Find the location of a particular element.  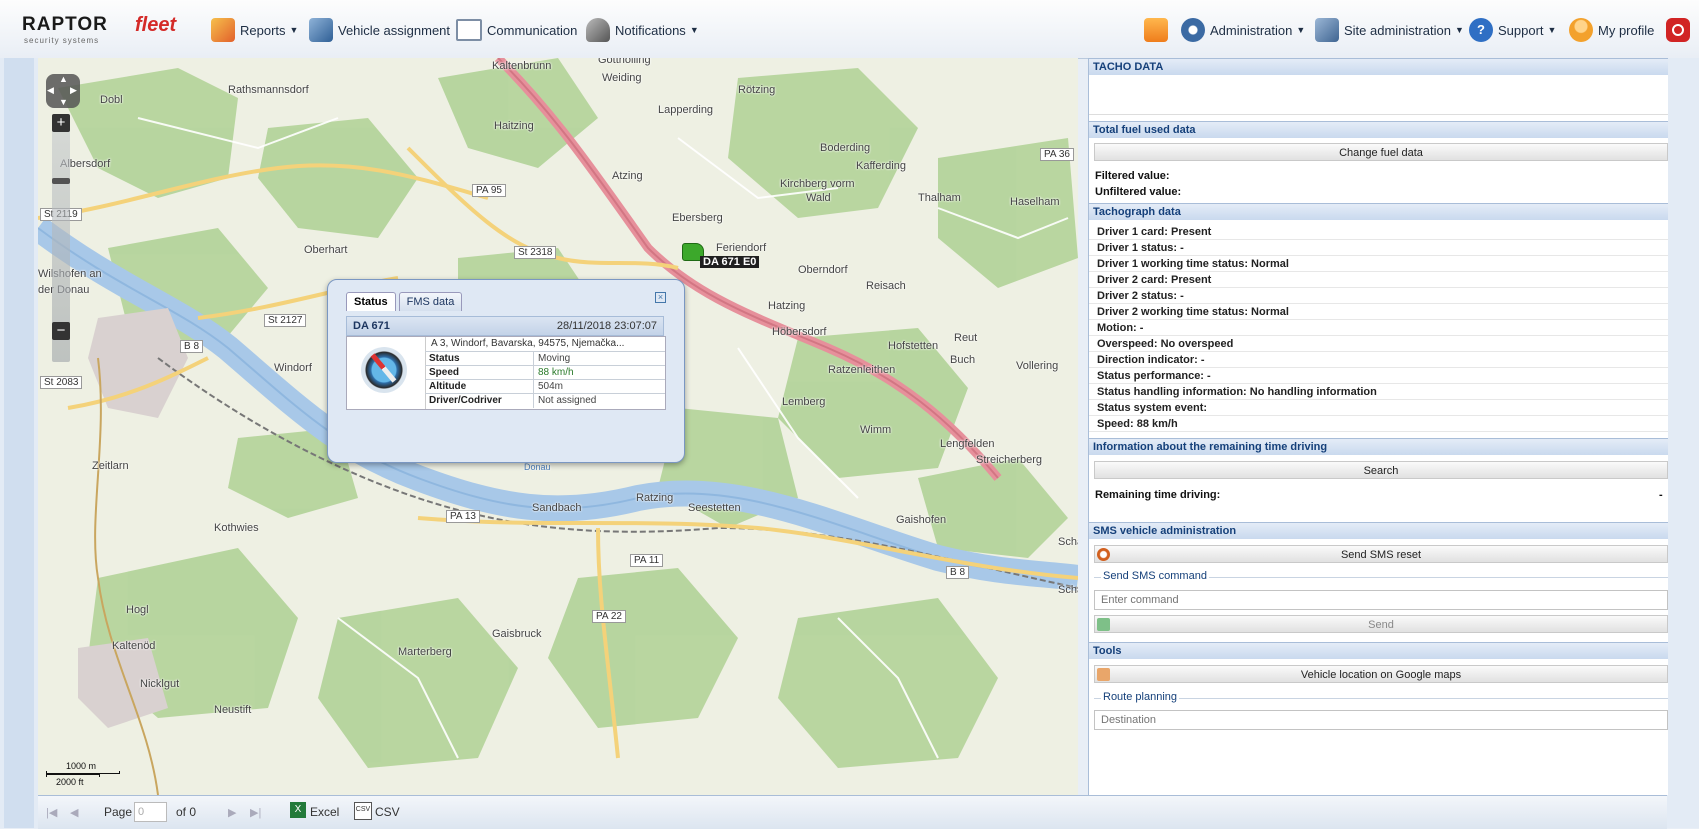

reset-icon is located at coordinates (1103, 554).